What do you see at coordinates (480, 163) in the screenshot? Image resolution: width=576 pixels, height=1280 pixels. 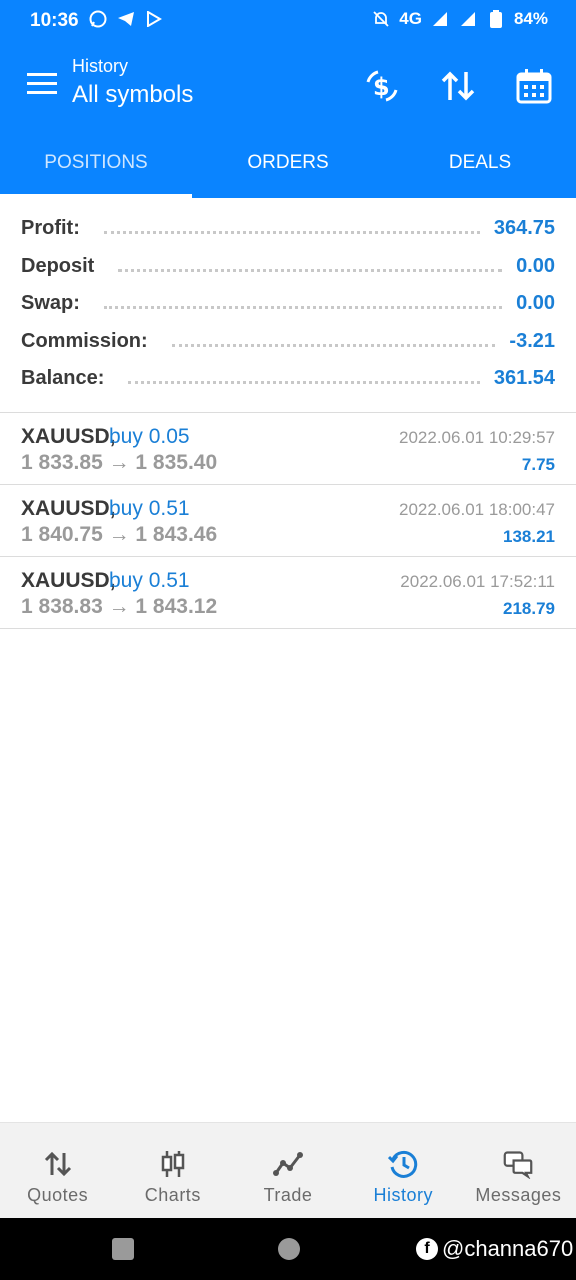 I see `tab-deals: DEALS` at bounding box center [480, 163].